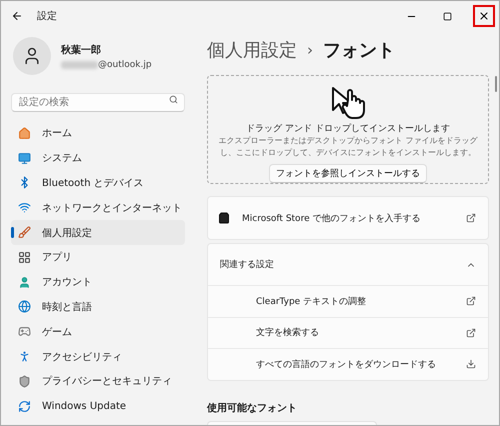 This screenshot has height=426, width=500. What do you see at coordinates (24, 307) in the screenshot?
I see `globe-icon` at bounding box center [24, 307].